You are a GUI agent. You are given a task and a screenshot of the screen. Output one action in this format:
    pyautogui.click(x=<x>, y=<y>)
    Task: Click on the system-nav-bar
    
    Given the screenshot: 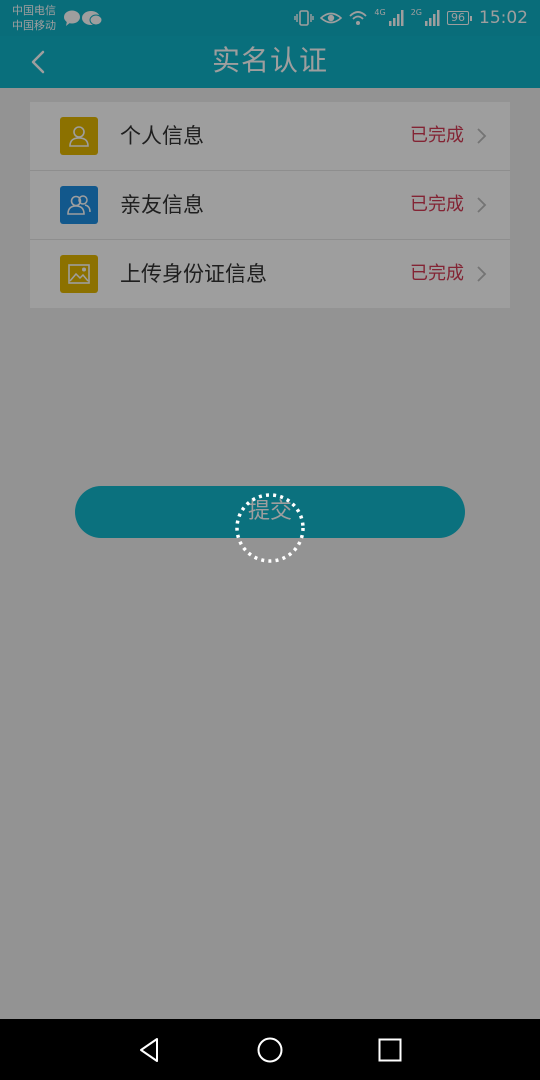 What is the action you would take?
    pyautogui.click(x=270, y=1049)
    